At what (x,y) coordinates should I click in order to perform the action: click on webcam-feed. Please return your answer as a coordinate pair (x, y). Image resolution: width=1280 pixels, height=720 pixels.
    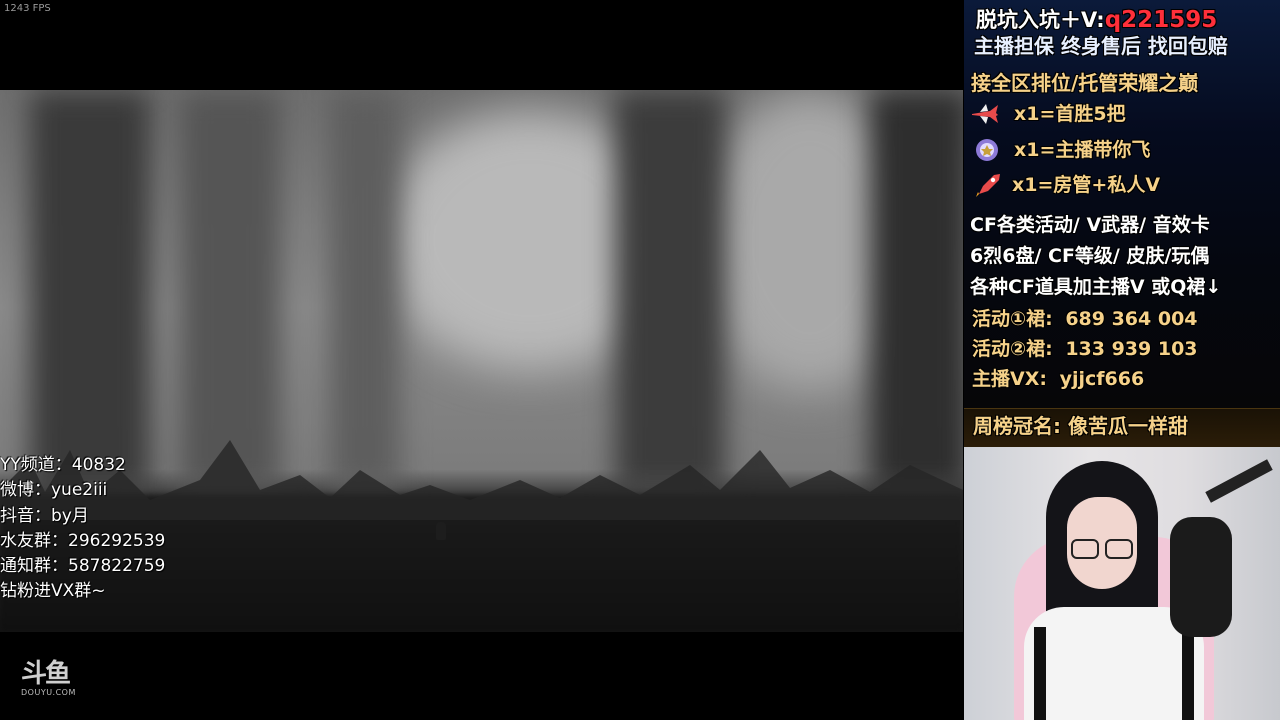
    Looking at the image, I should click on (1122, 583).